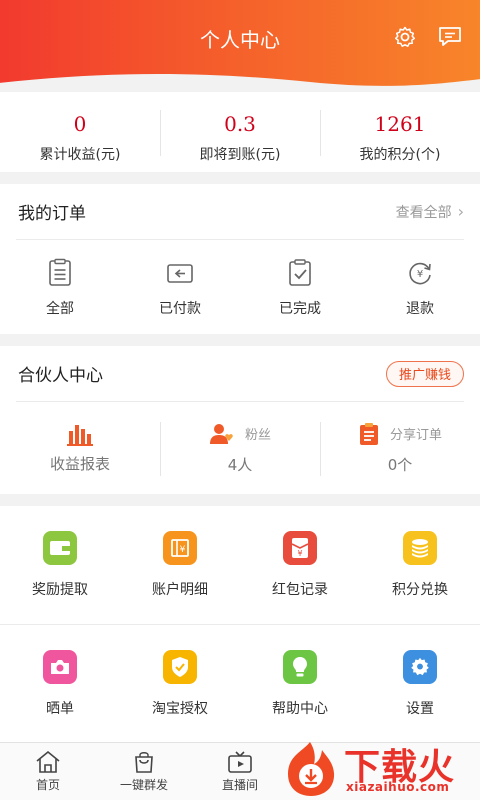 This screenshot has height=800, width=480. I want to click on help-center: 帮助中心, so click(300, 684).